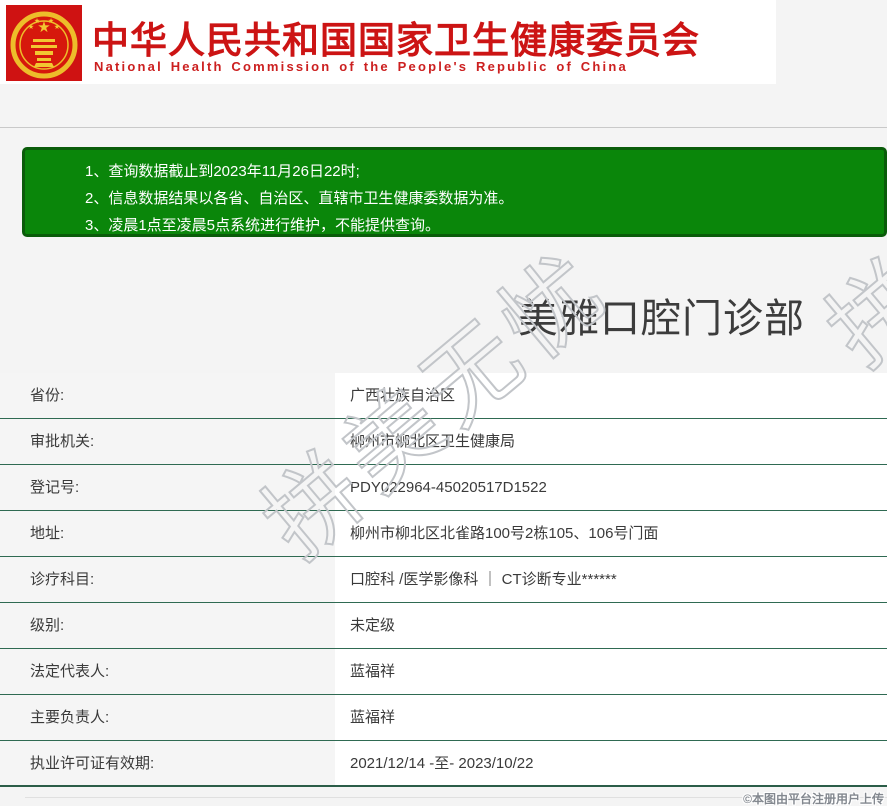 The height and width of the screenshot is (806, 887). Describe the element at coordinates (611, 533) in the screenshot. I see `field-value: 柳州市柳北区北雀路100号2栋105、106号门面` at that location.